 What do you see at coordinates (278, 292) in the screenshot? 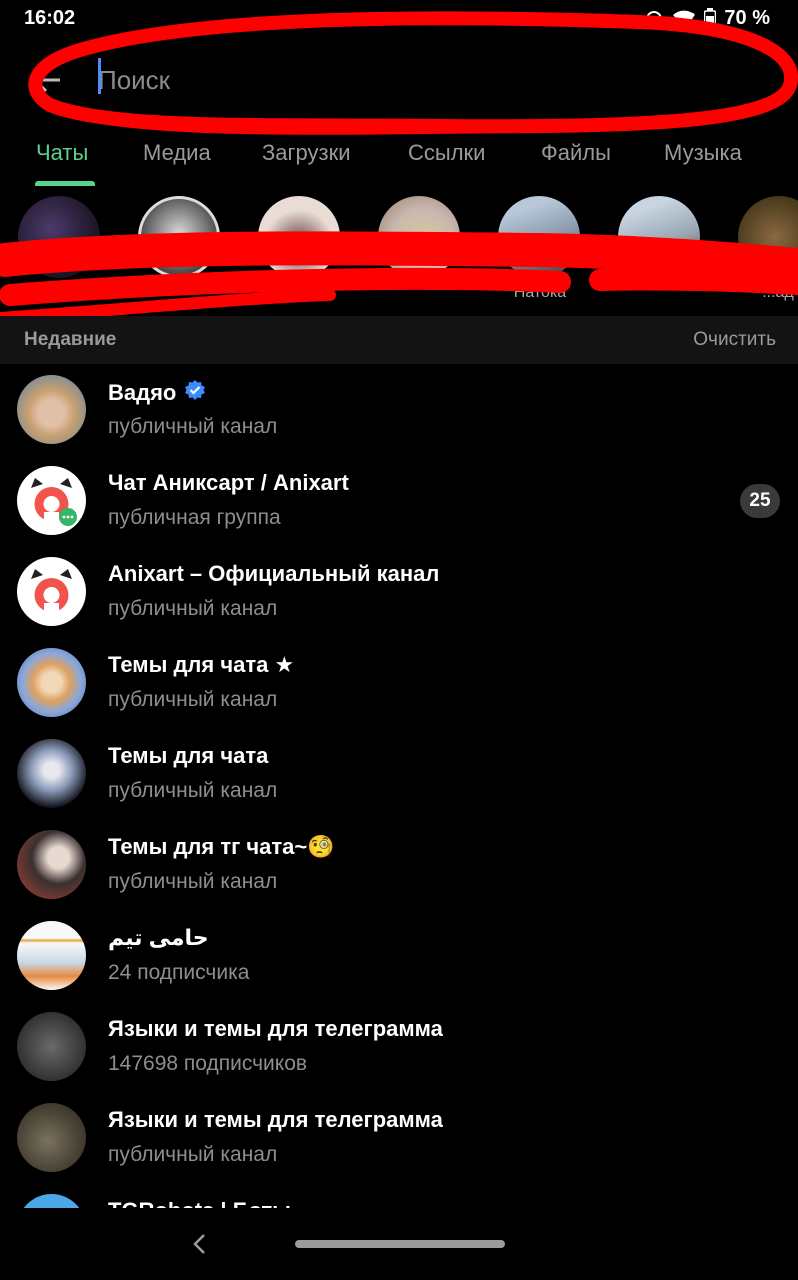
I see `peer-name: ...ISTER` at bounding box center [278, 292].